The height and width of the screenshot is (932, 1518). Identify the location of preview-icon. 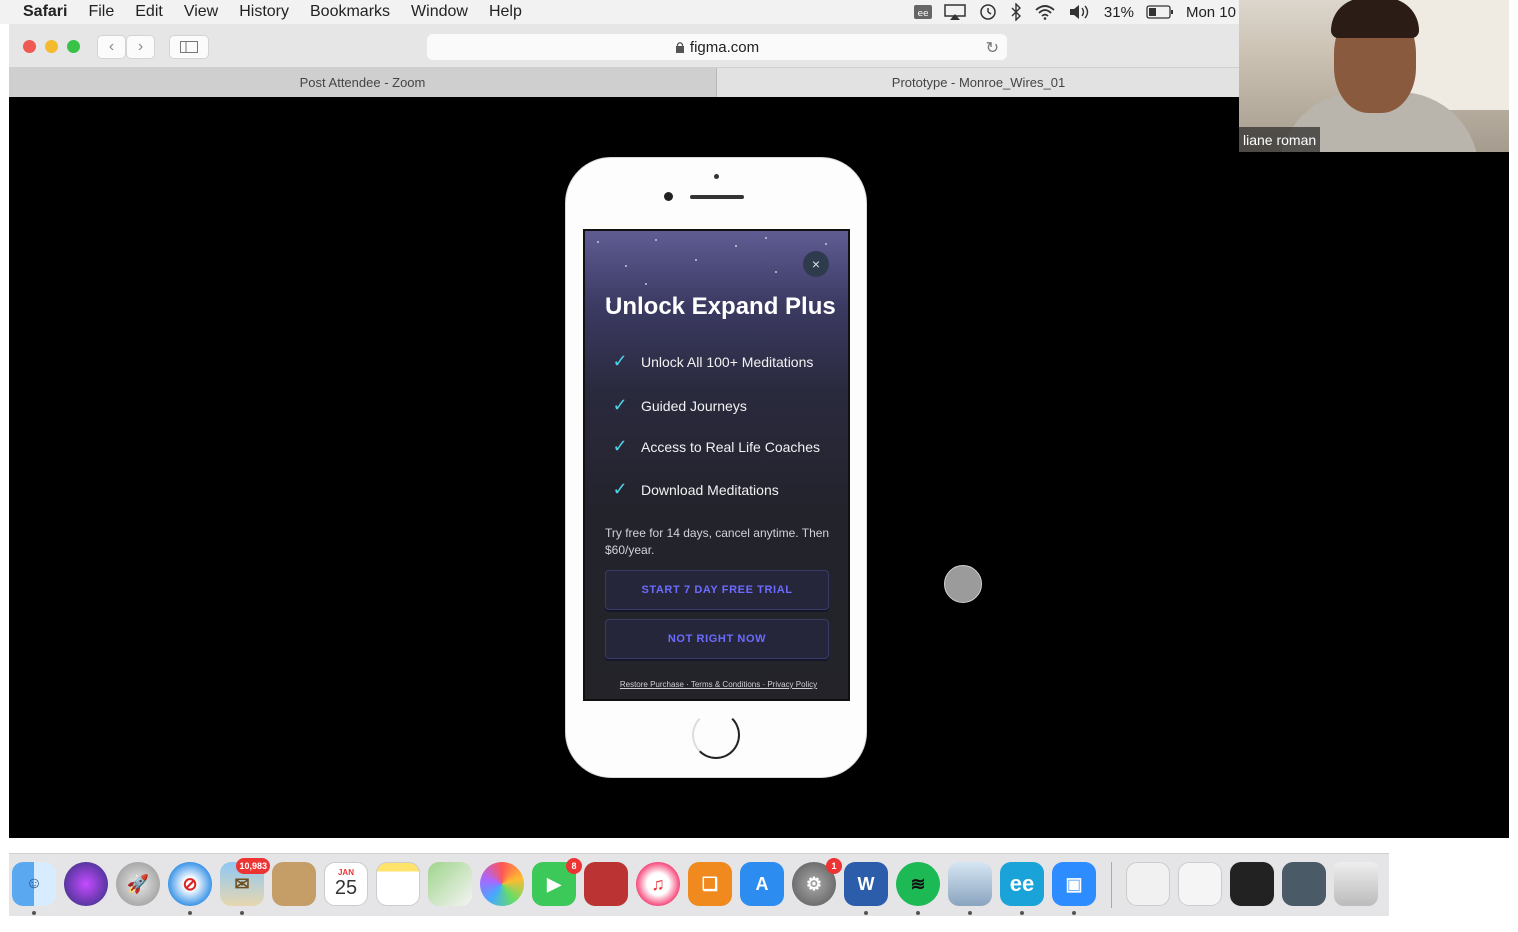
(970, 884).